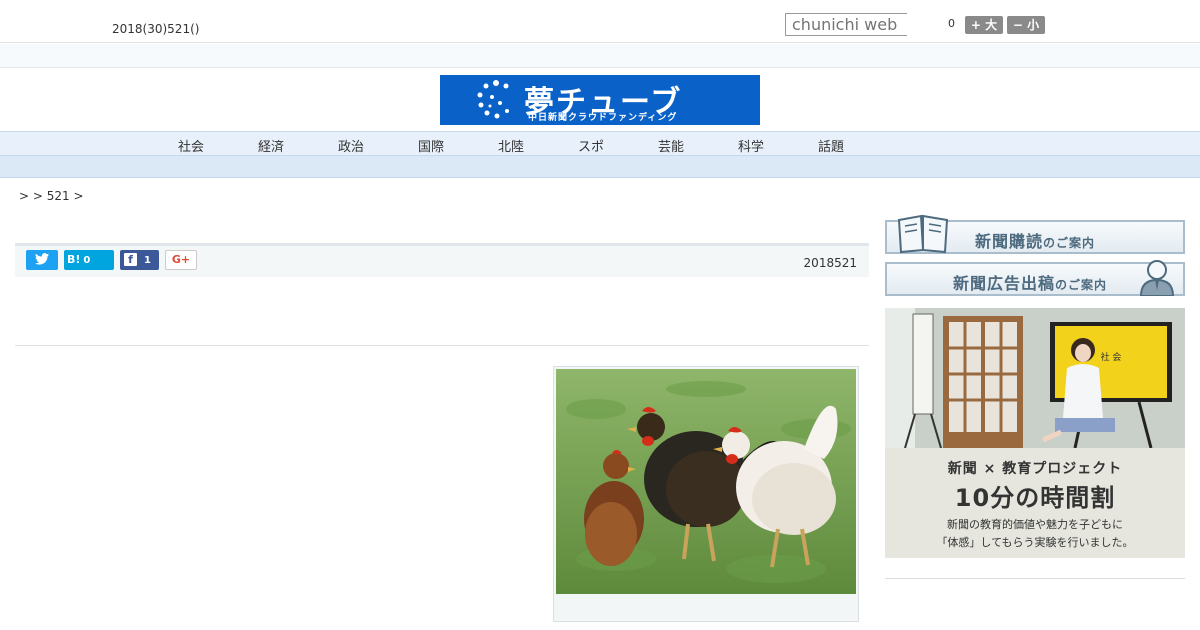  Describe the element at coordinates (156, 29) in the screenshot. I see `current-date: 2018(30)521()` at that location.